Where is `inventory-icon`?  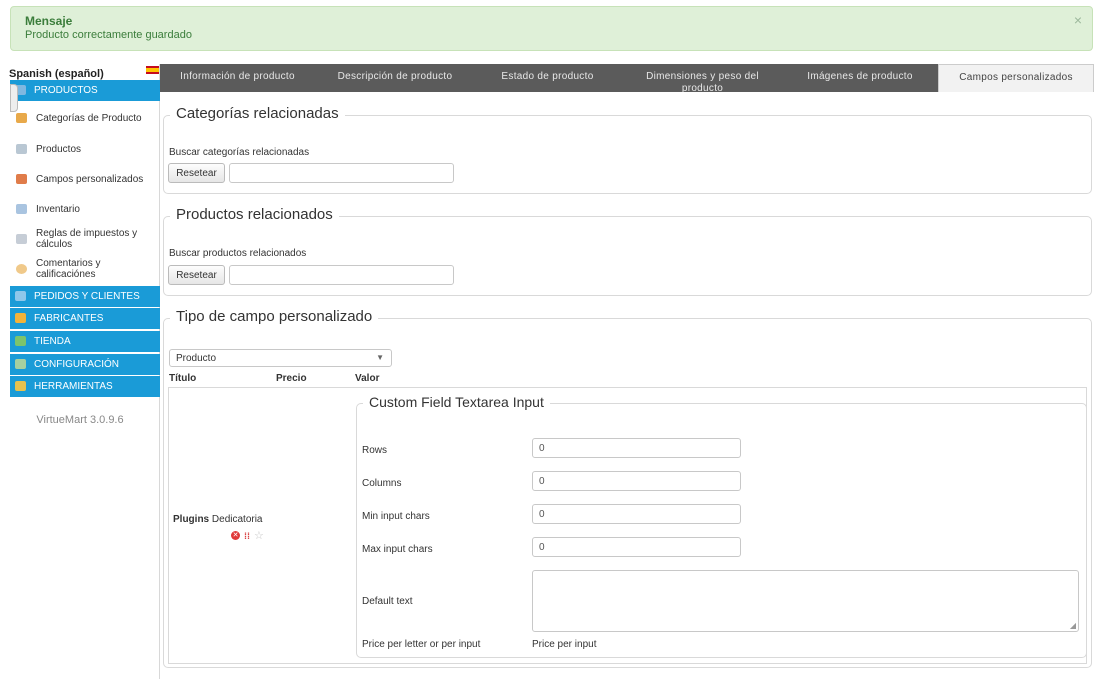
inventory-icon is located at coordinates (21, 209).